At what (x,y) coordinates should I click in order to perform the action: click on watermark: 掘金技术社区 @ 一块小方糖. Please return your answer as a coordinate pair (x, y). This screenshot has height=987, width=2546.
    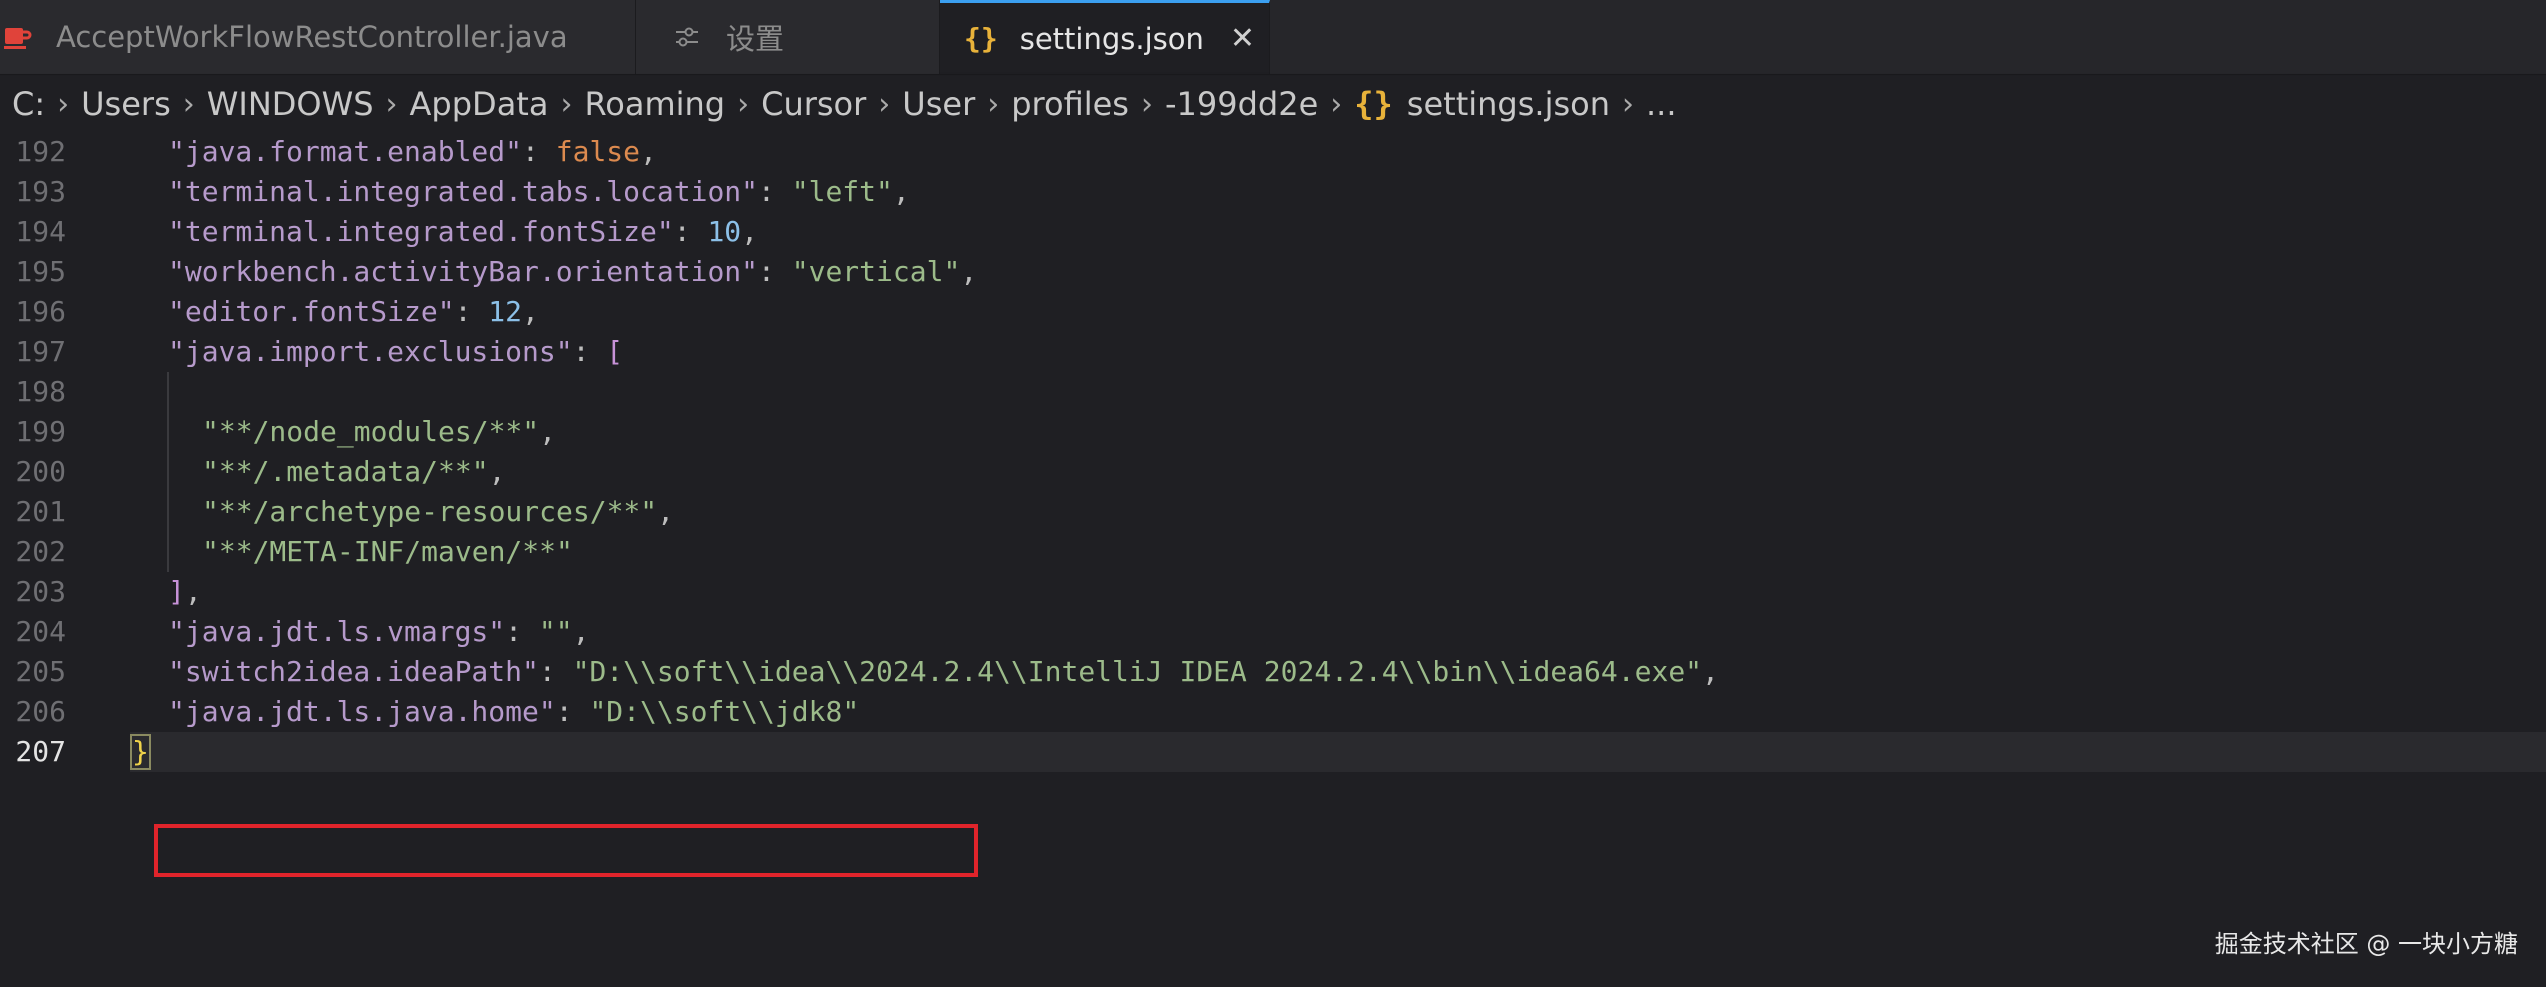
    Looking at the image, I should click on (2366, 944).